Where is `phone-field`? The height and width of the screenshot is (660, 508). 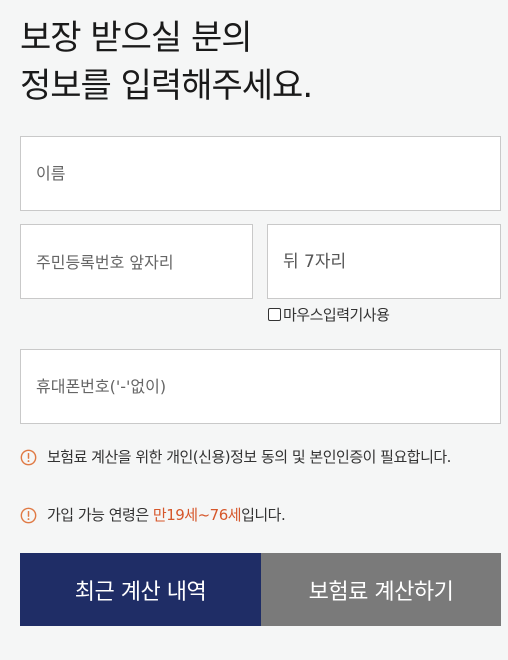
phone-field is located at coordinates (260, 386).